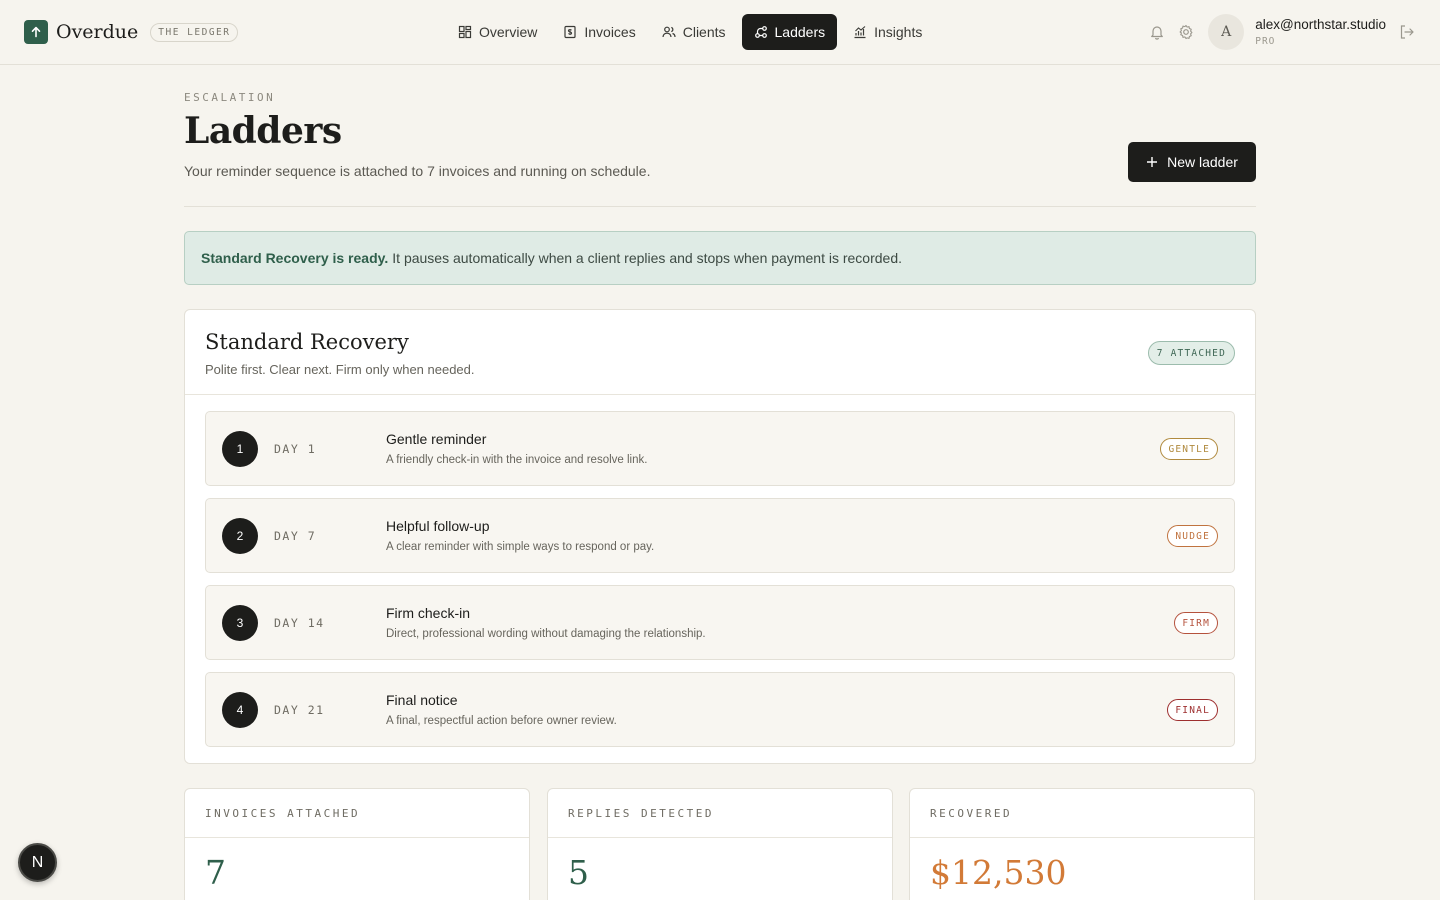  What do you see at coordinates (438, 526) in the screenshot?
I see `step-title: Helpful follow-up` at bounding box center [438, 526].